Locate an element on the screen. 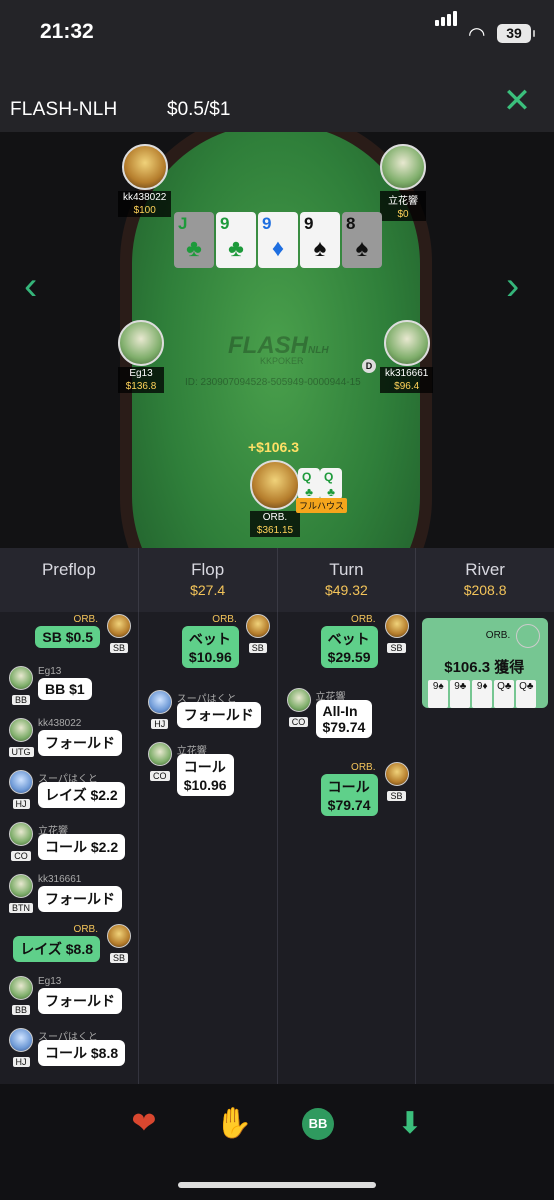 Image resolution: width=554 pixels, height=1200 pixels. player-name: ORB. is located at coordinates (275, 517).